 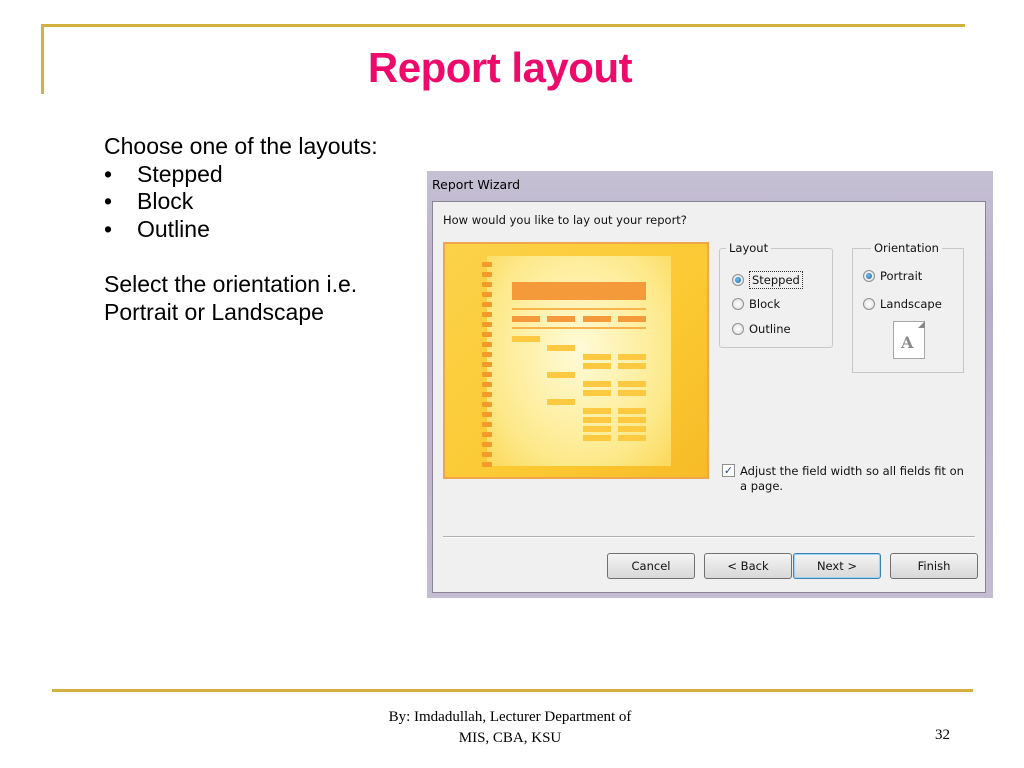 I want to click on orientation-group-label: Orientation, so click(x=906, y=248).